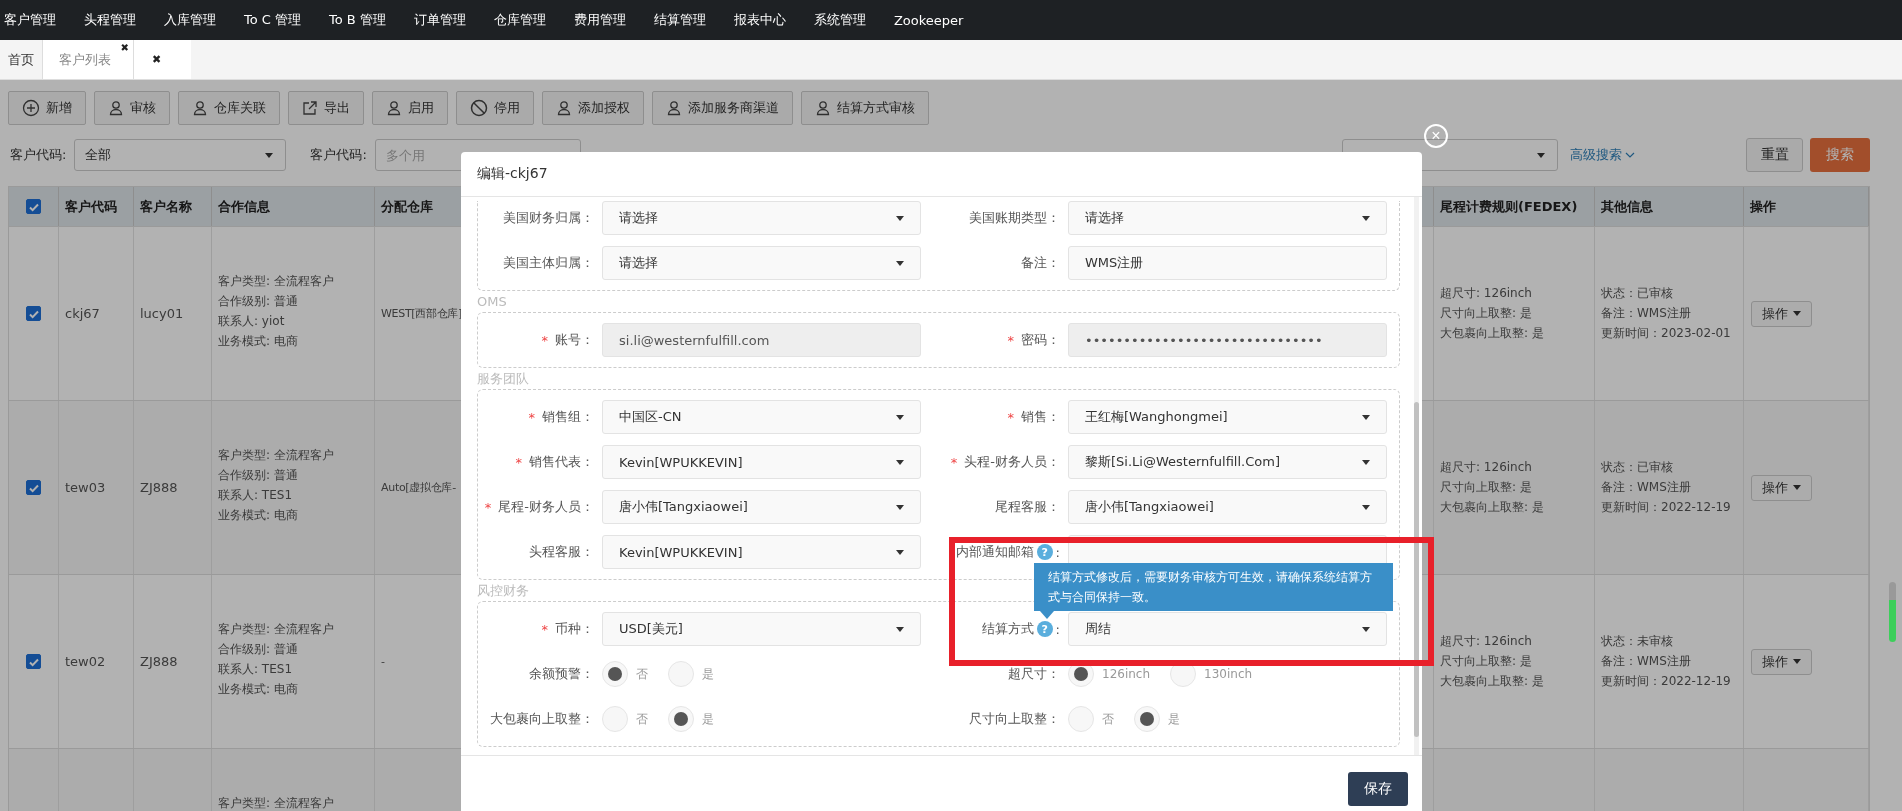  Describe the element at coordinates (162, 313) in the screenshot. I see `table-cell: lucy01` at that location.